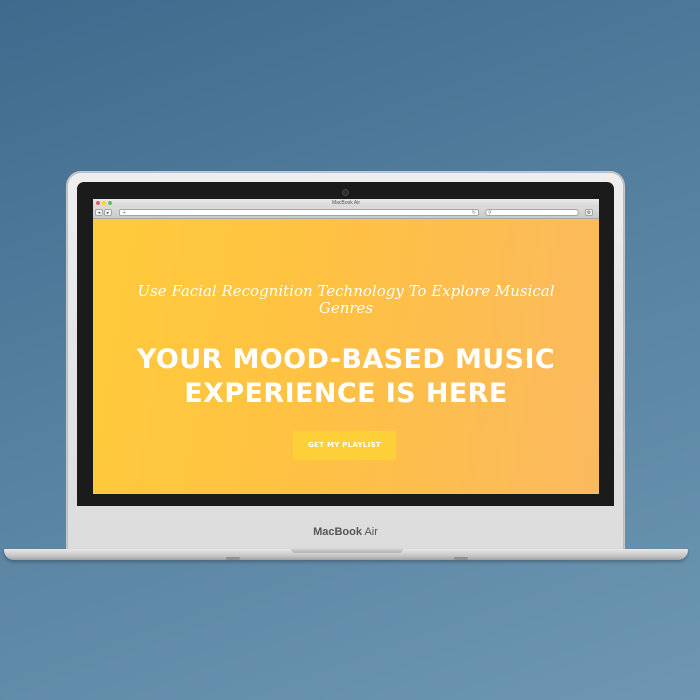 The width and height of the screenshot is (700, 700). What do you see at coordinates (474, 213) in the screenshot?
I see `reload-icon: ↻` at bounding box center [474, 213].